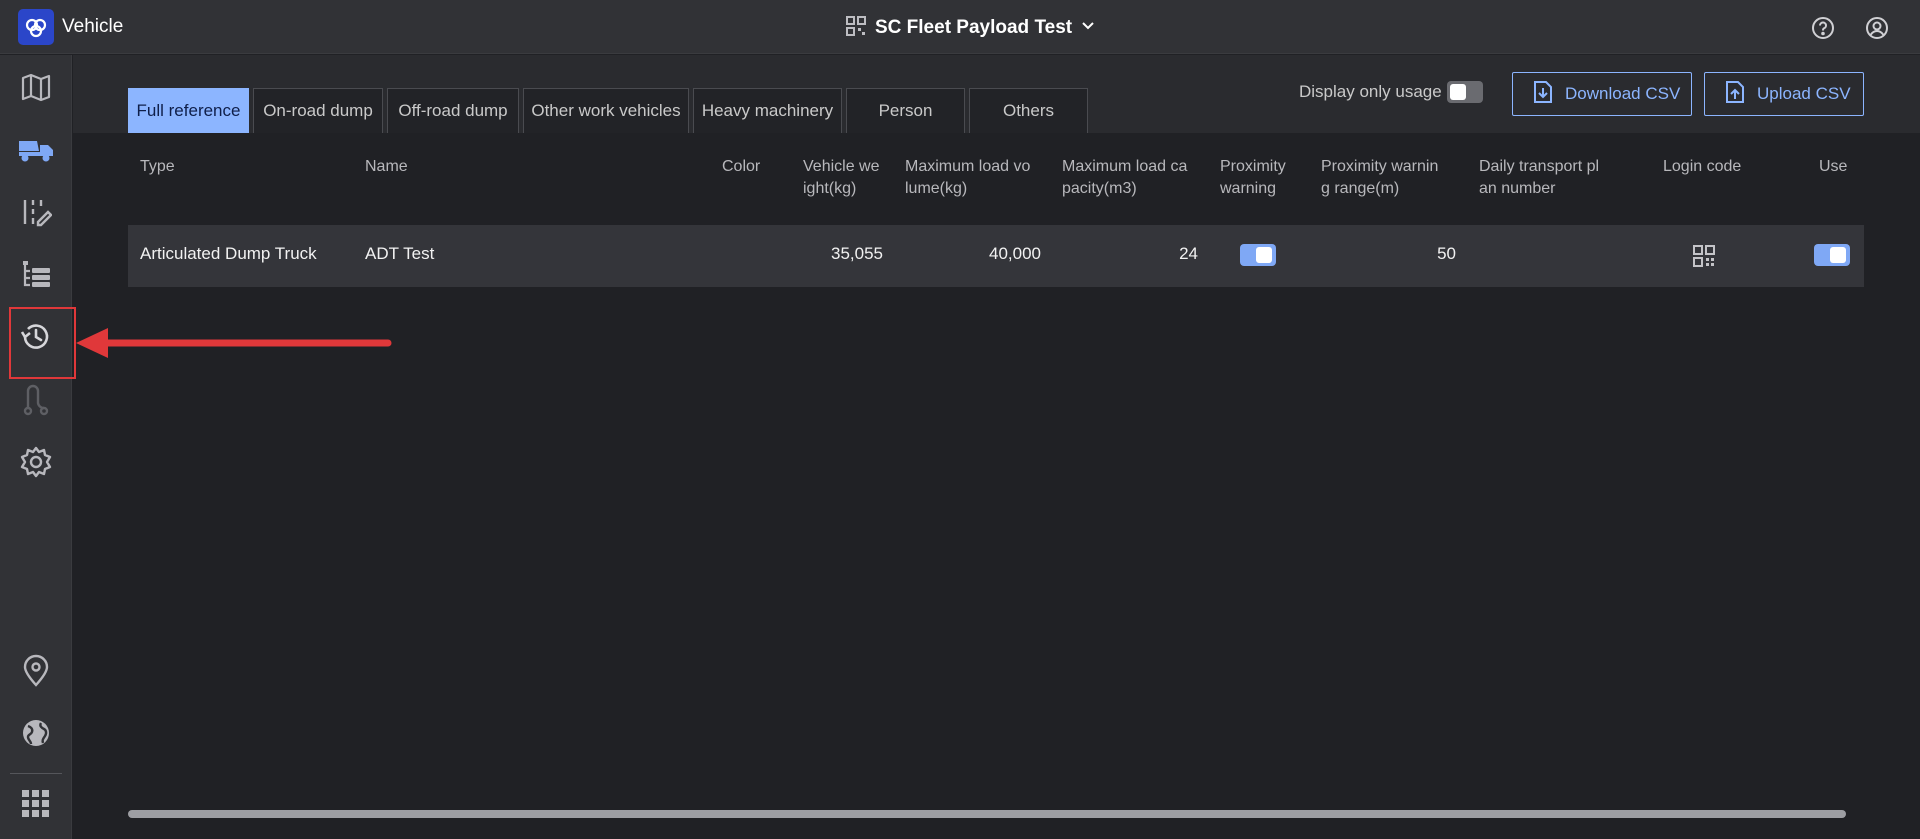  What do you see at coordinates (188, 110) in the screenshot?
I see `tab-full-reference: Full reference` at bounding box center [188, 110].